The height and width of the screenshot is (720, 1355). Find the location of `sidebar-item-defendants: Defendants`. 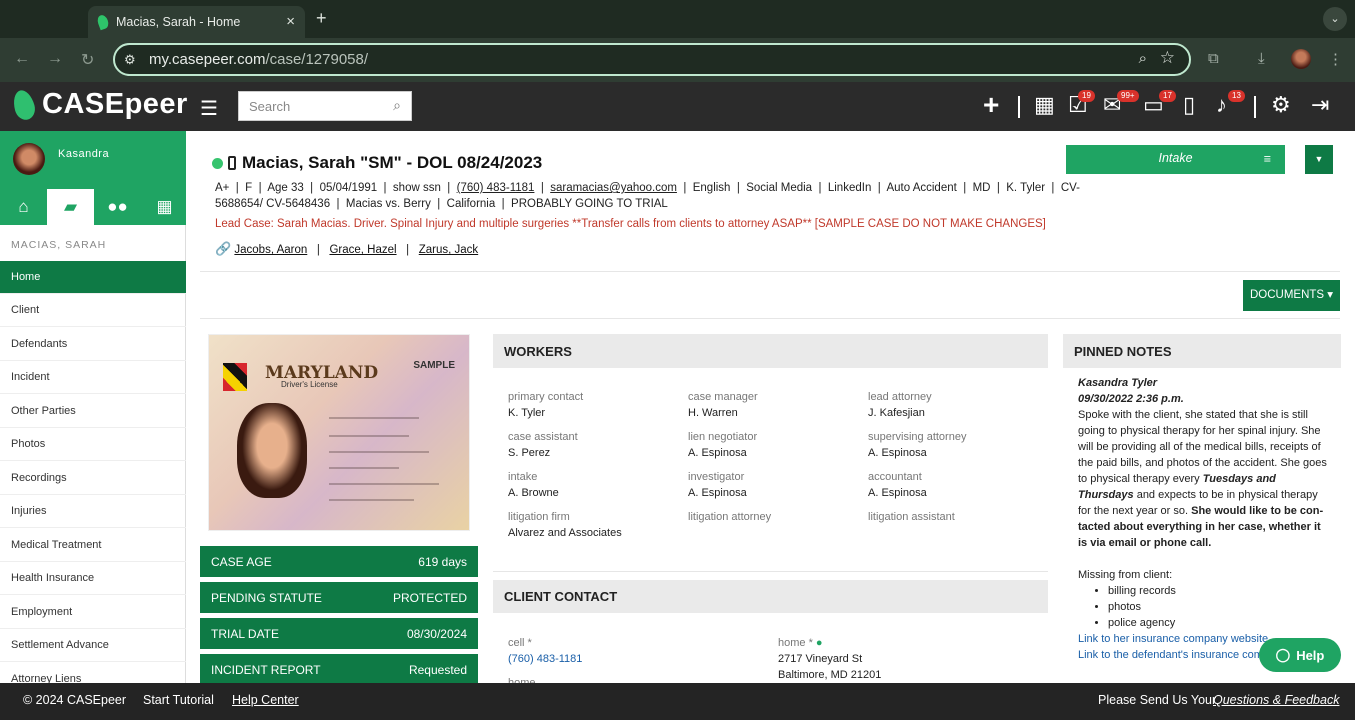

sidebar-item-defendants: Defendants is located at coordinates (93, 344).